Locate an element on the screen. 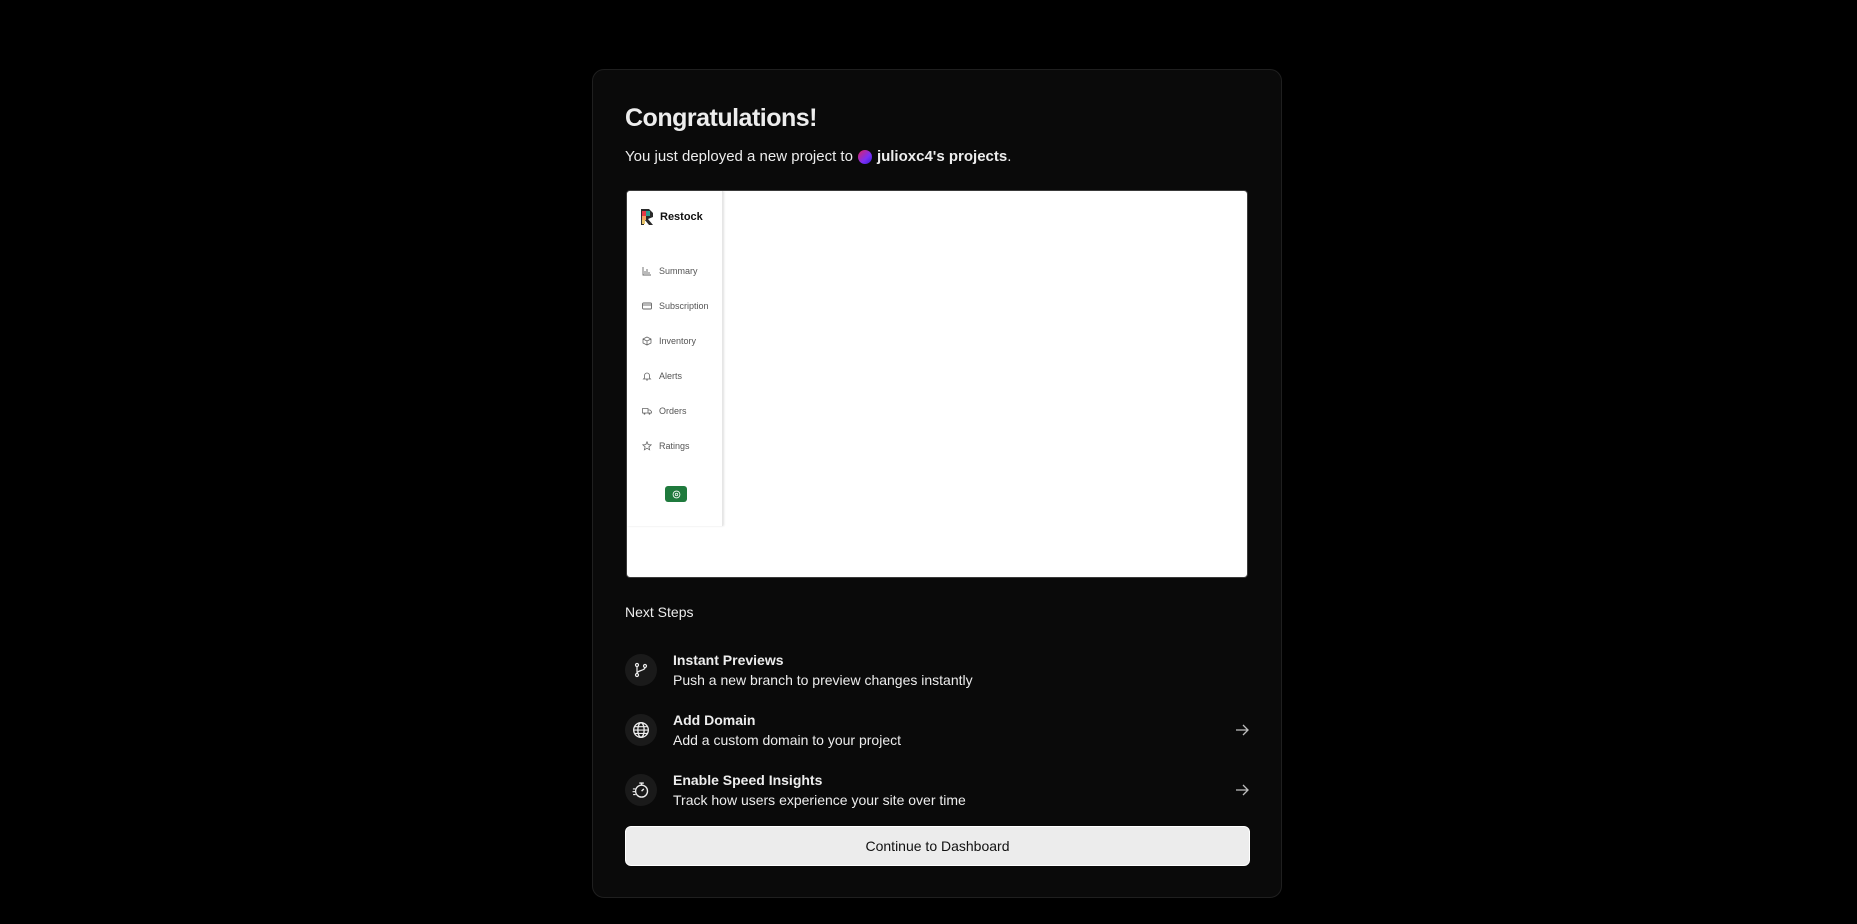 This screenshot has width=1857, height=924. credit-card-icon is located at coordinates (647, 306).